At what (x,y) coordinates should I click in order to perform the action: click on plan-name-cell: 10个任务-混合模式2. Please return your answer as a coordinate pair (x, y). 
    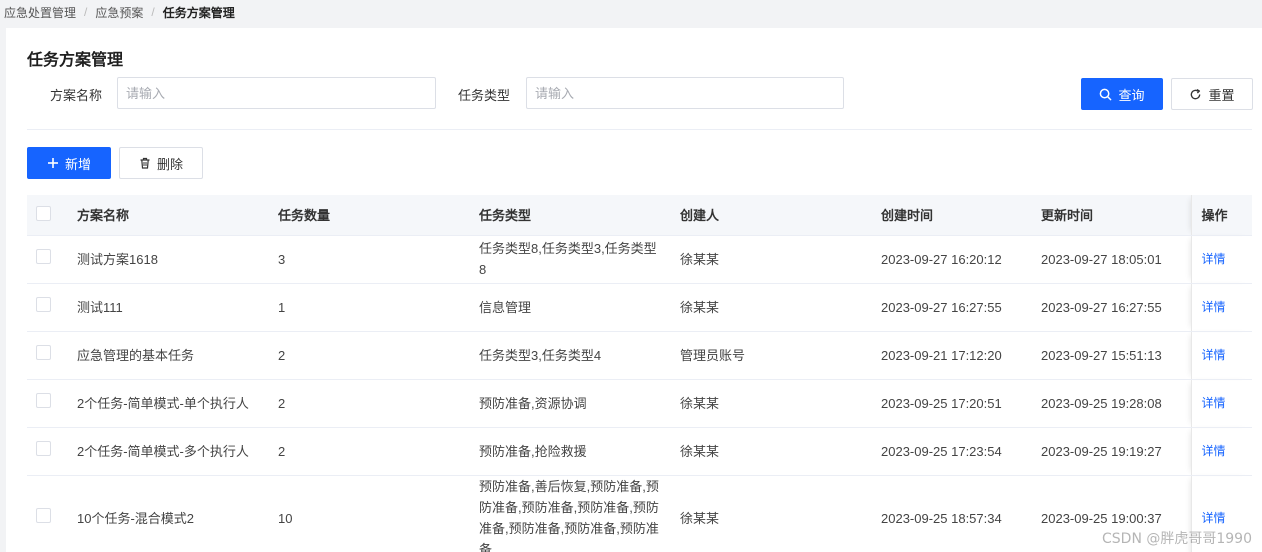
    Looking at the image, I should click on (167, 513).